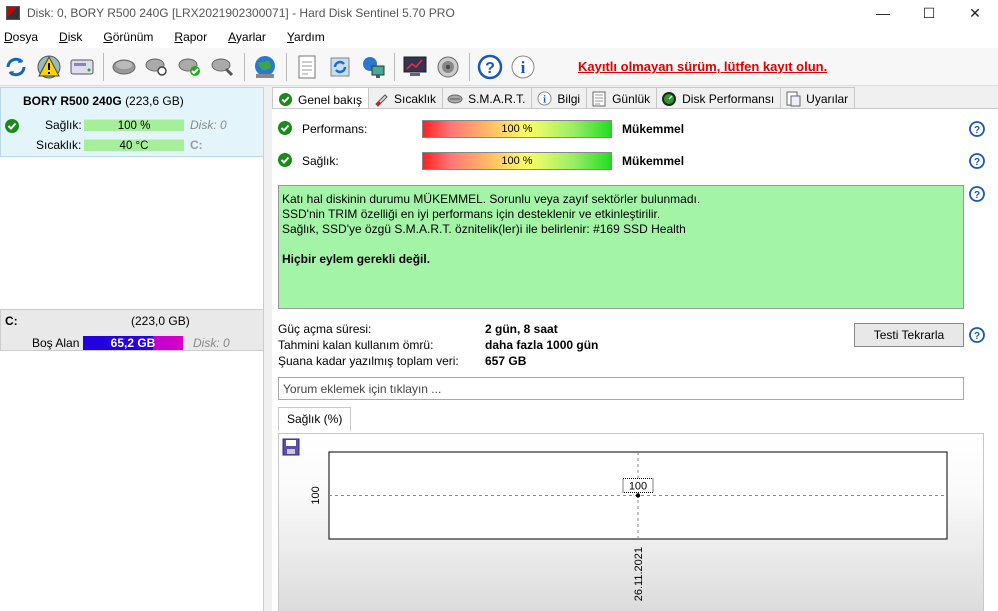 Image resolution: width=998 pixels, height=611 pixels. I want to click on x-tick-label: 26.11.2021, so click(639, 574).